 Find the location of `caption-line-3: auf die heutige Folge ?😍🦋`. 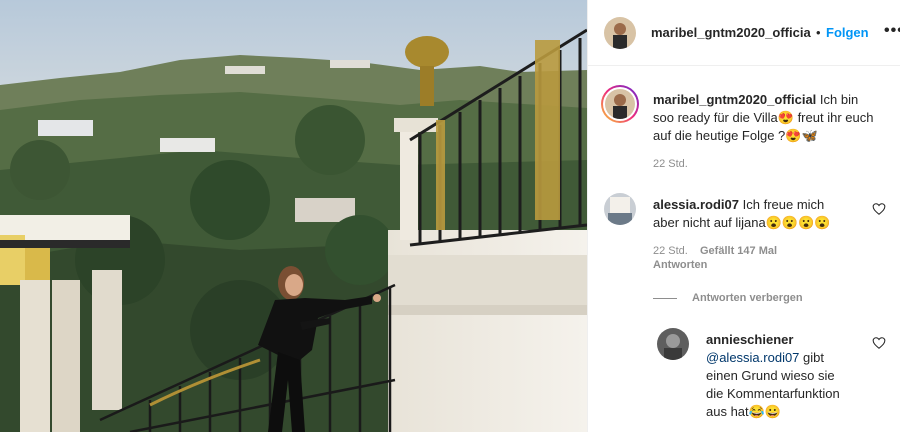

caption-line-3: auf die heutige Folge ?😍🦋 is located at coordinates (735, 135).